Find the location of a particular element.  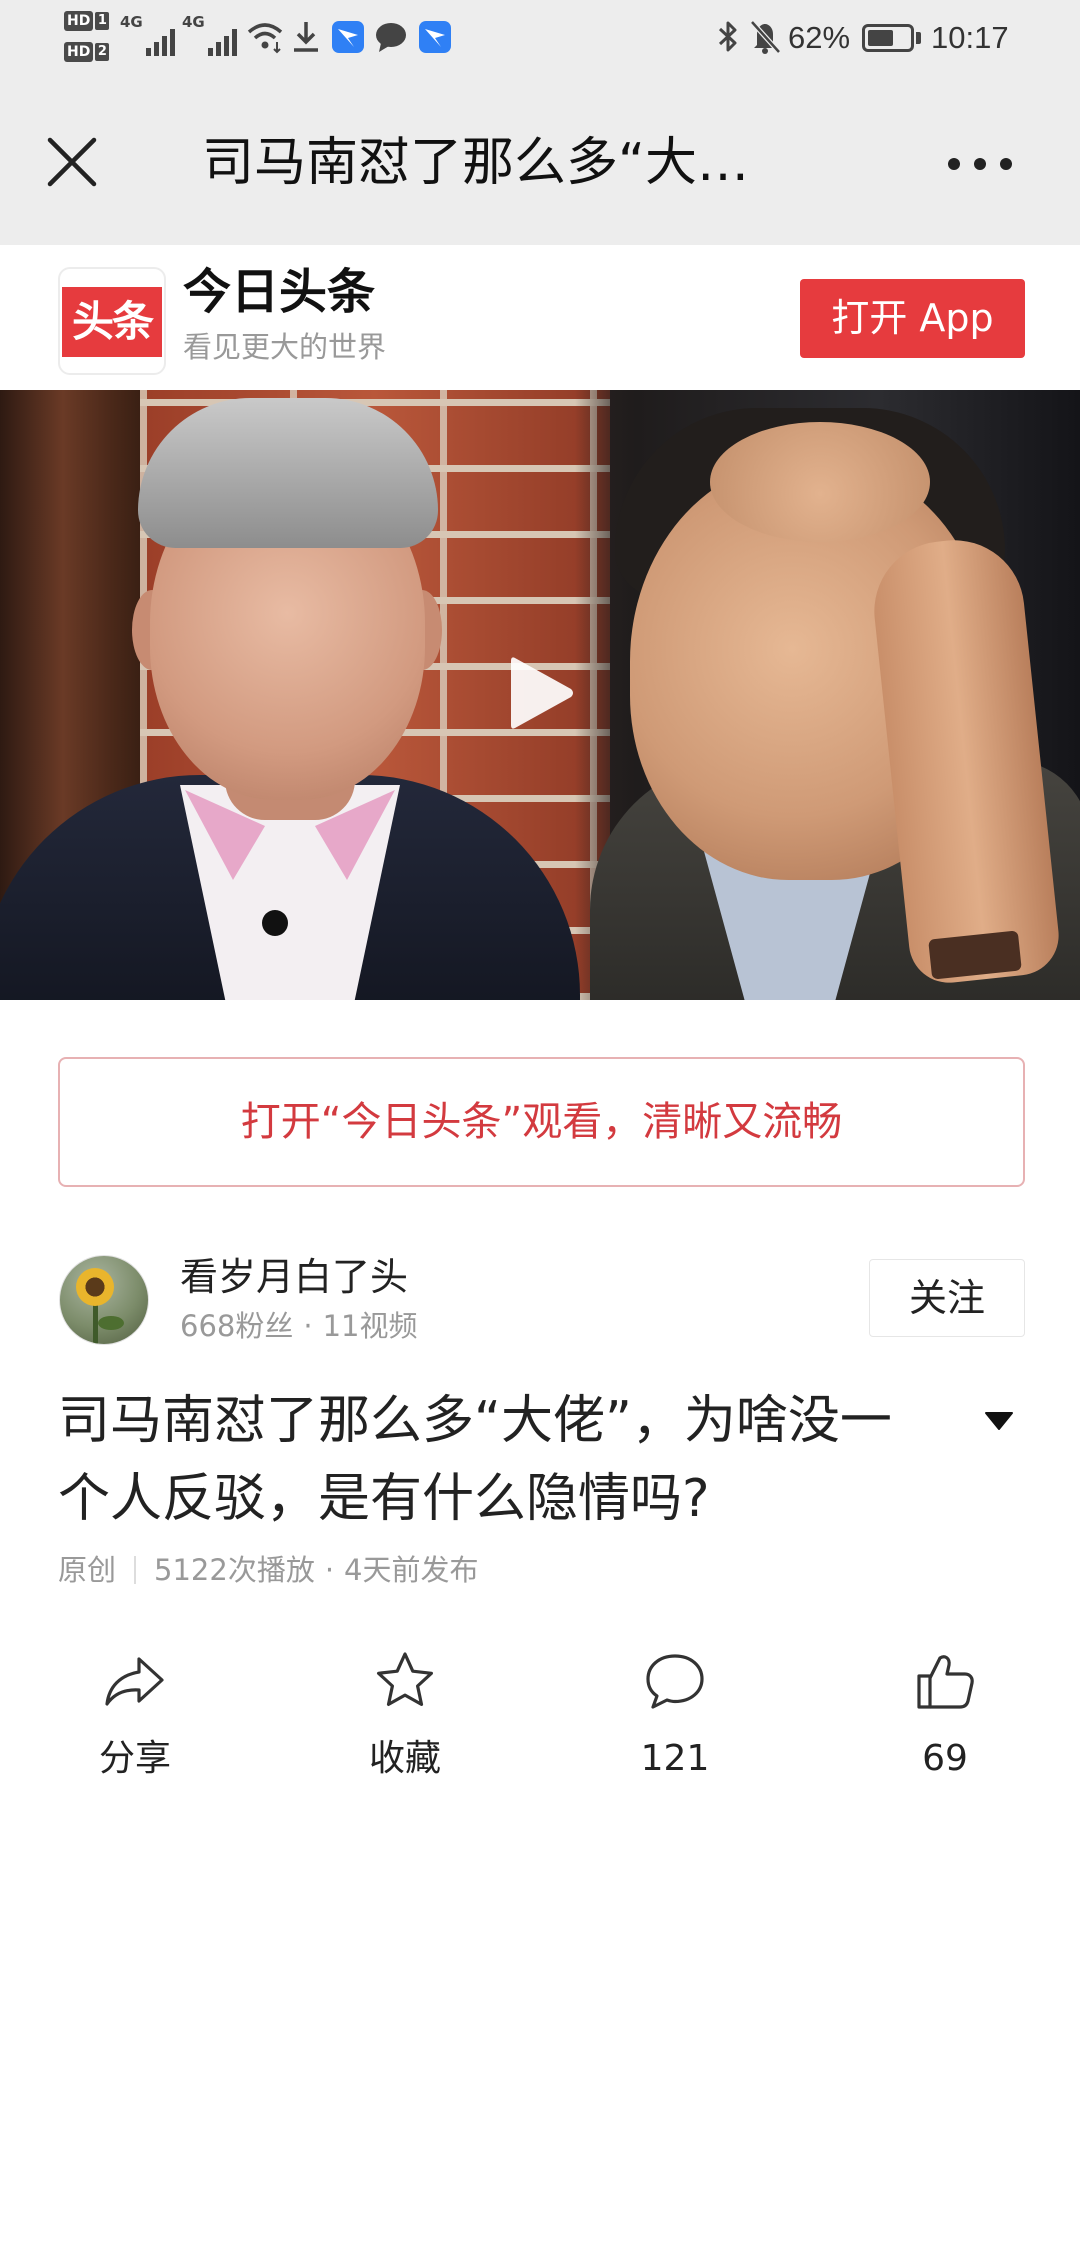

bluetooth-icon is located at coordinates (727, 36).